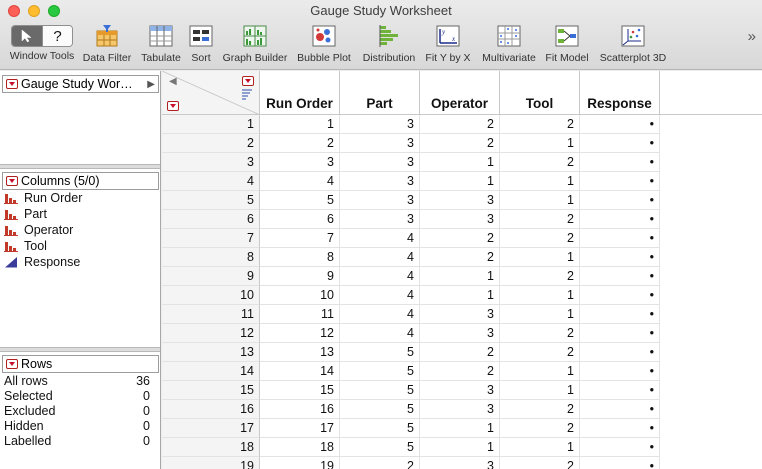 This screenshot has height=469, width=762. Describe the element at coordinates (211, 162) in the screenshot. I see `row-number: 3` at that location.